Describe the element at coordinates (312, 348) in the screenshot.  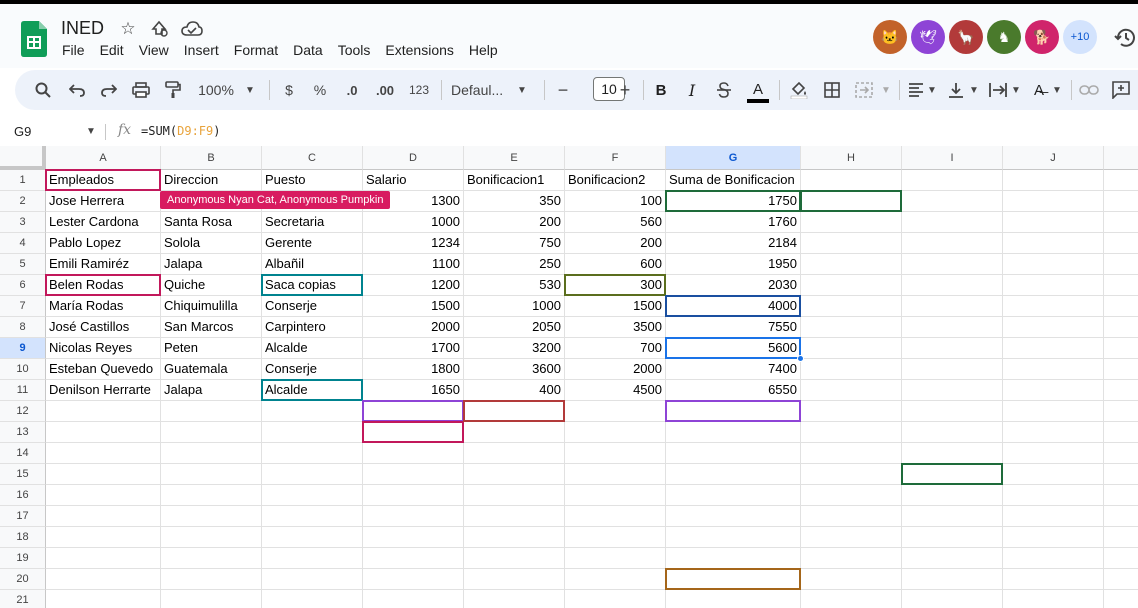
I see `cell-c9: Alcalde` at that location.